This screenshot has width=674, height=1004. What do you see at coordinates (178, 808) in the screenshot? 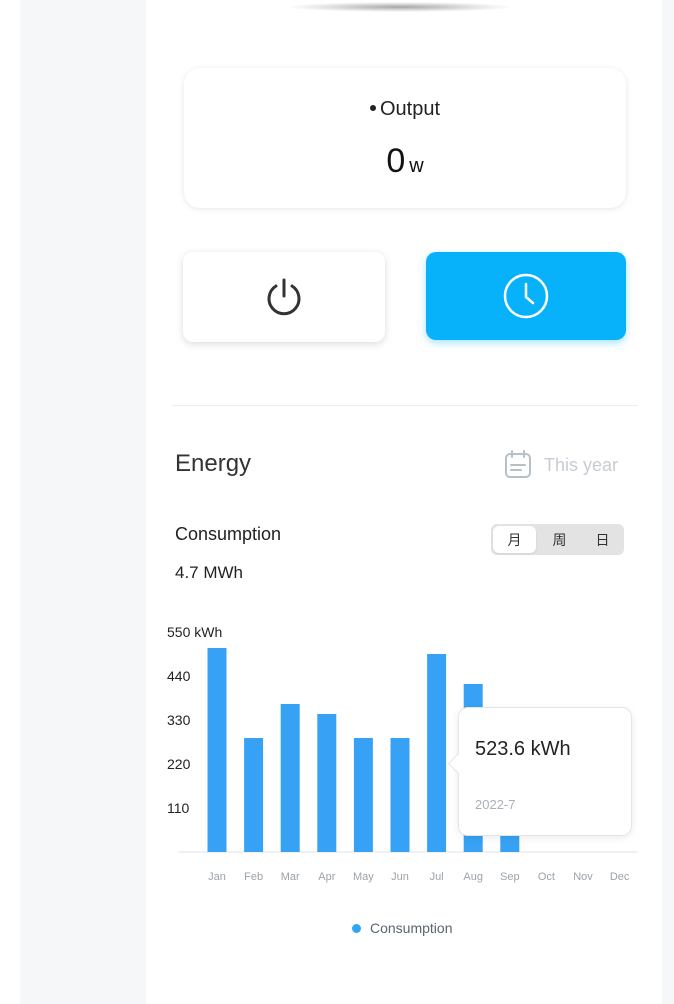
I see `y-tick-label: 110` at bounding box center [178, 808].